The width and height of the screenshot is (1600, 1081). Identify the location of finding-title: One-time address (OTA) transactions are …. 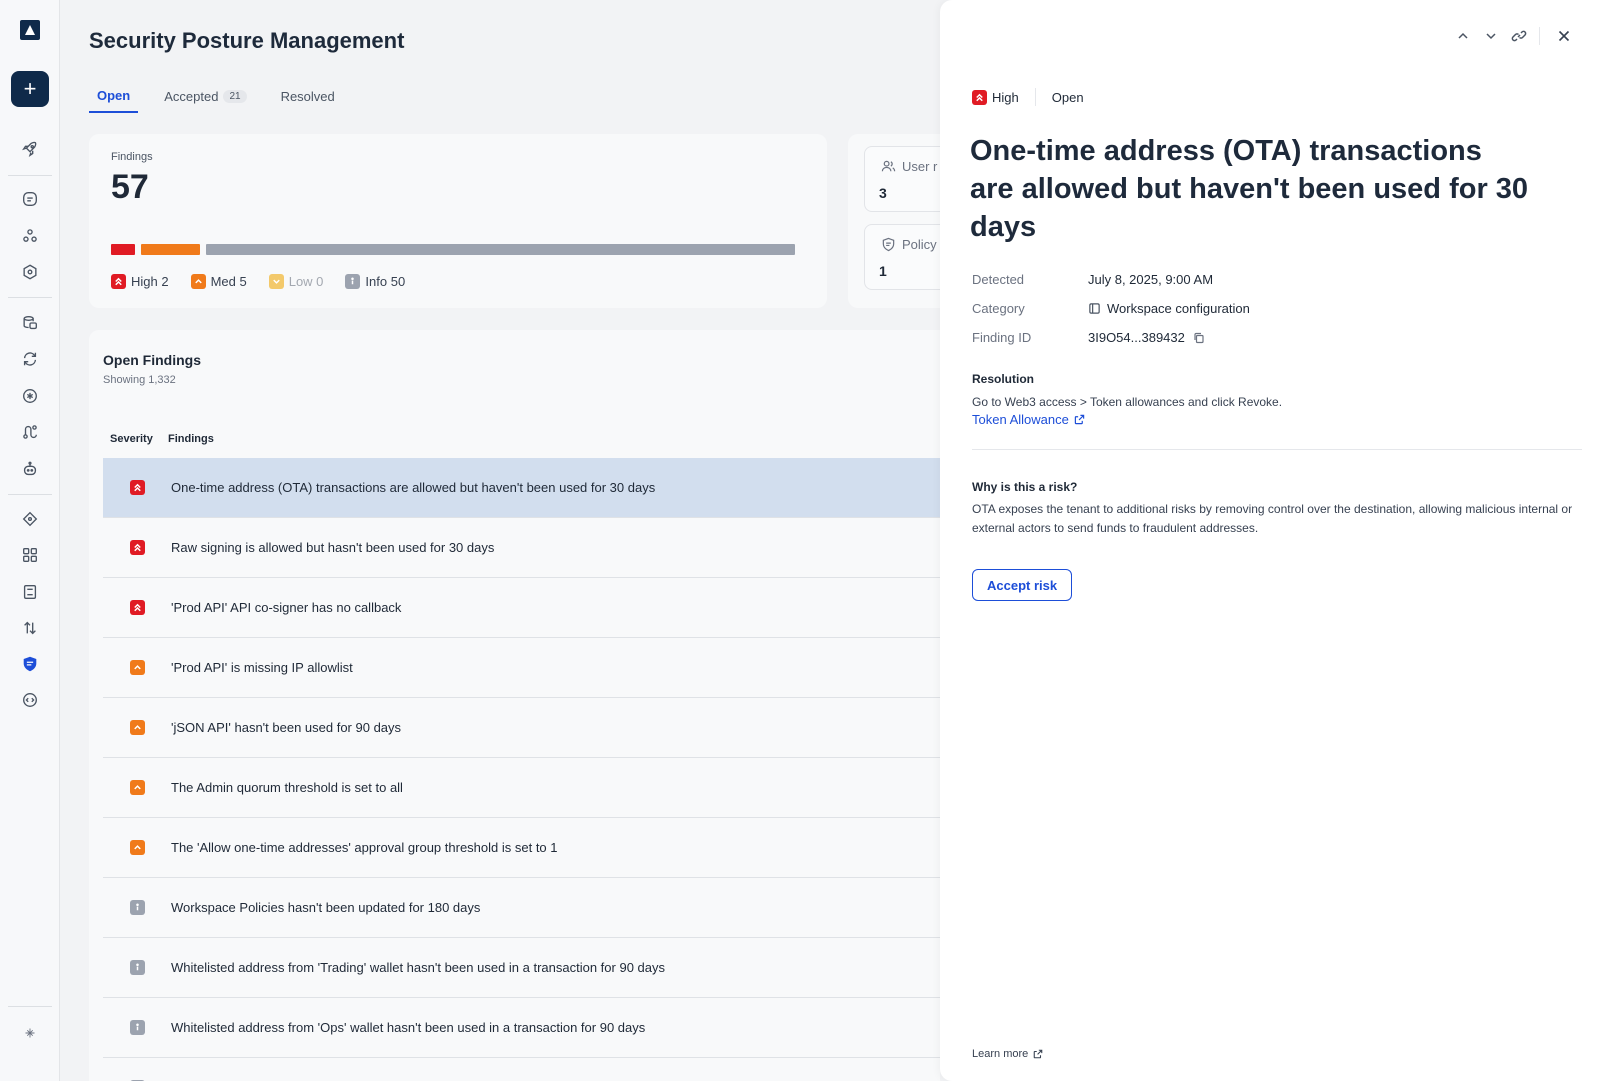
(1249, 189).